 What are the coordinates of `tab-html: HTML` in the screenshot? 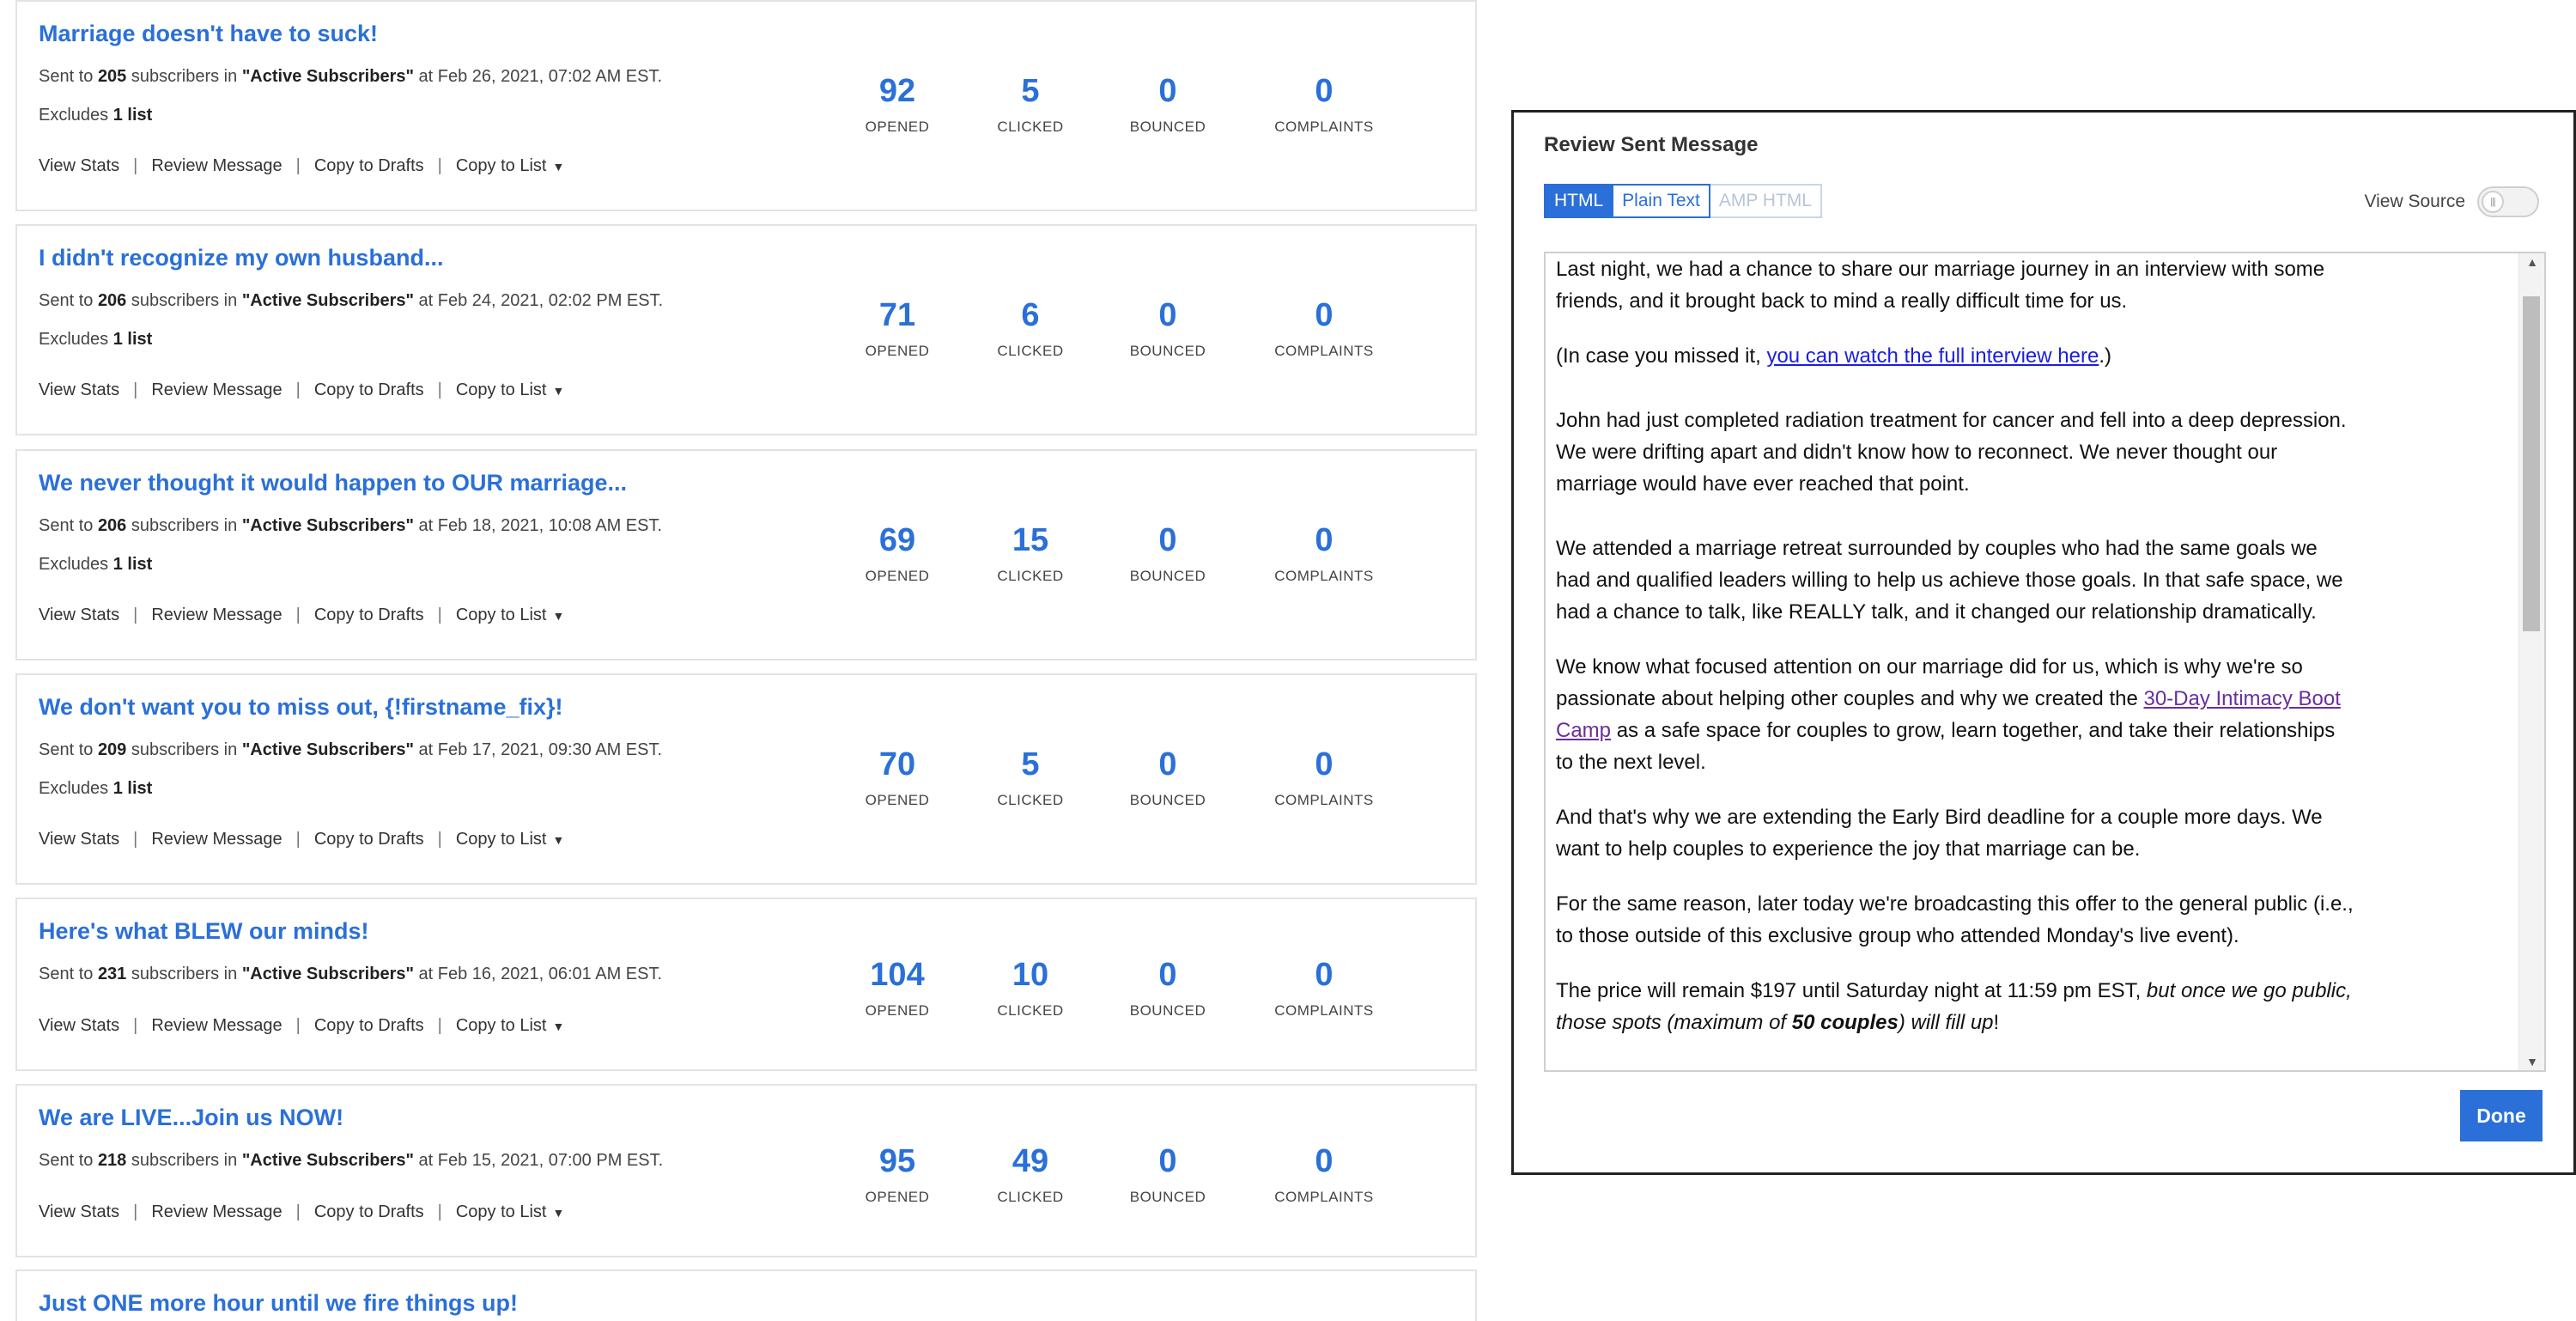 It's located at (1579, 201).